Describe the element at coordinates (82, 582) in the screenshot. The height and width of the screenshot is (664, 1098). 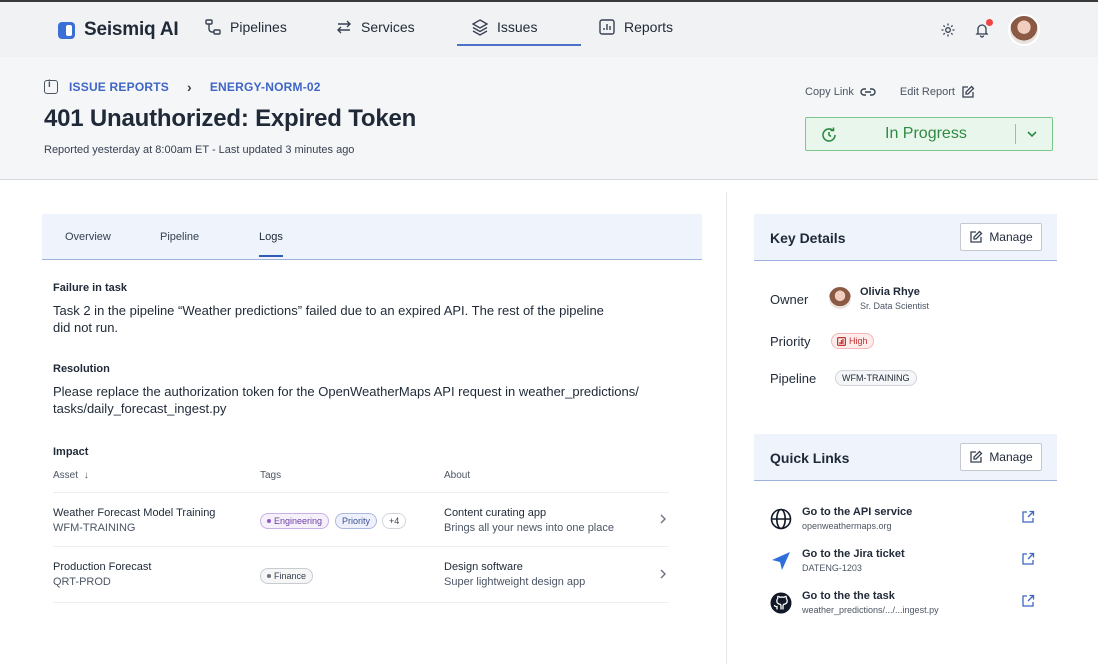
I see `asset-id: QRT-PROD` at that location.